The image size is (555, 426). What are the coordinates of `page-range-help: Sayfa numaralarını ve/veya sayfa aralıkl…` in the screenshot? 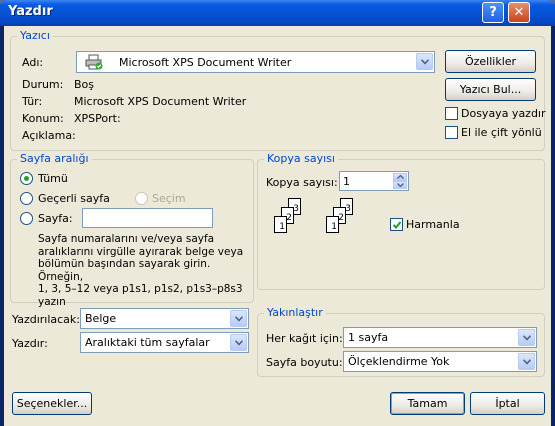 It's located at (144, 270).